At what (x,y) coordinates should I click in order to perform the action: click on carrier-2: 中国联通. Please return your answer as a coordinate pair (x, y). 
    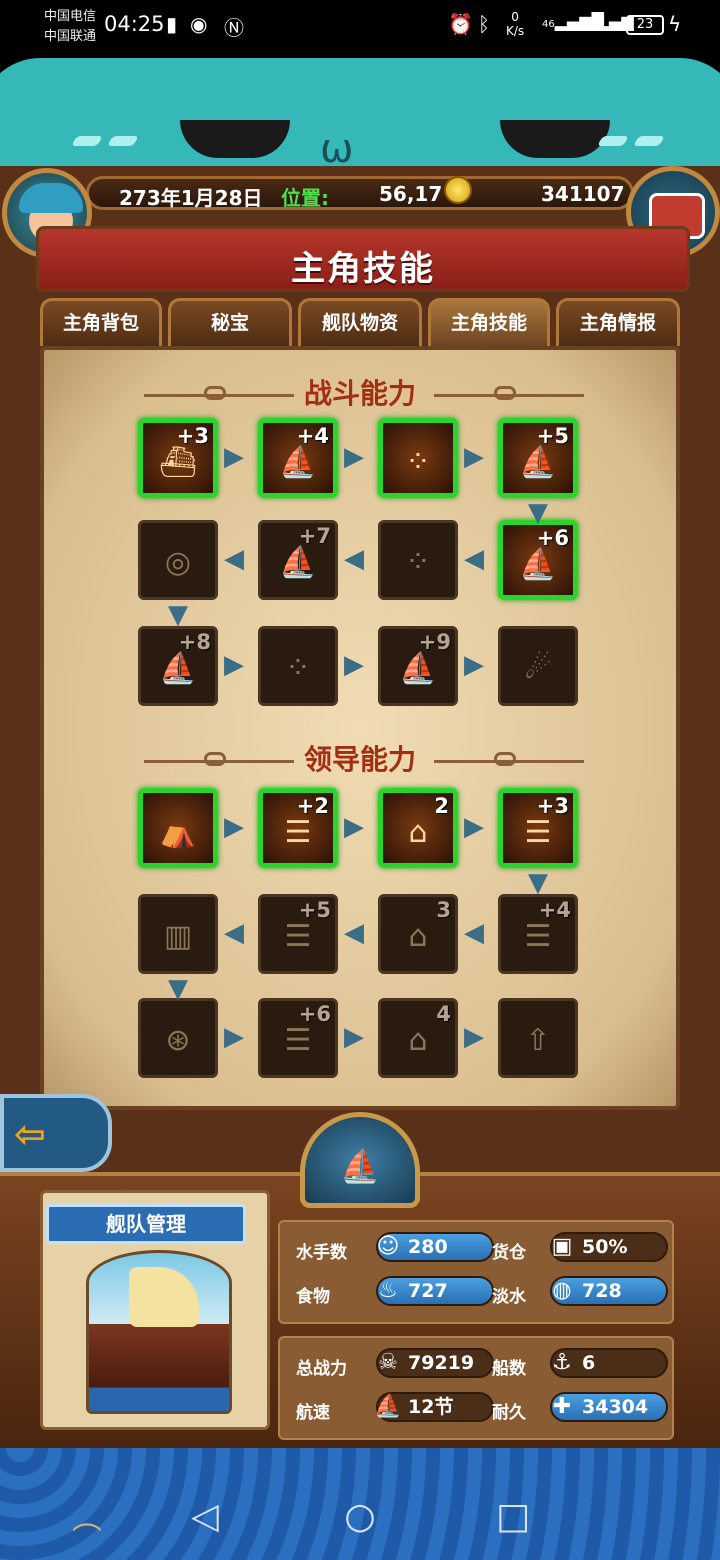
    Looking at the image, I should click on (70, 36).